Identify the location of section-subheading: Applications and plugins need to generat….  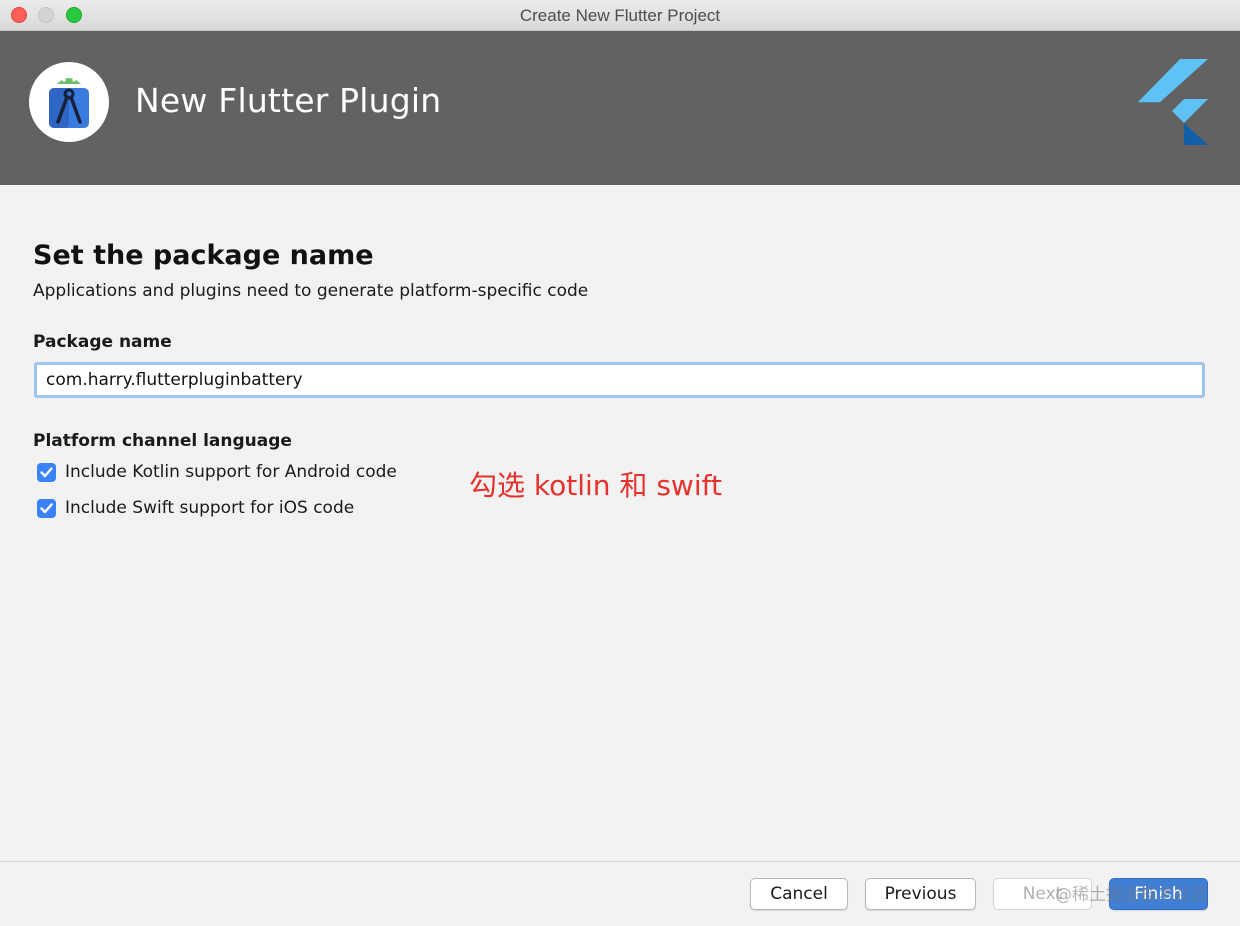
(311, 291).